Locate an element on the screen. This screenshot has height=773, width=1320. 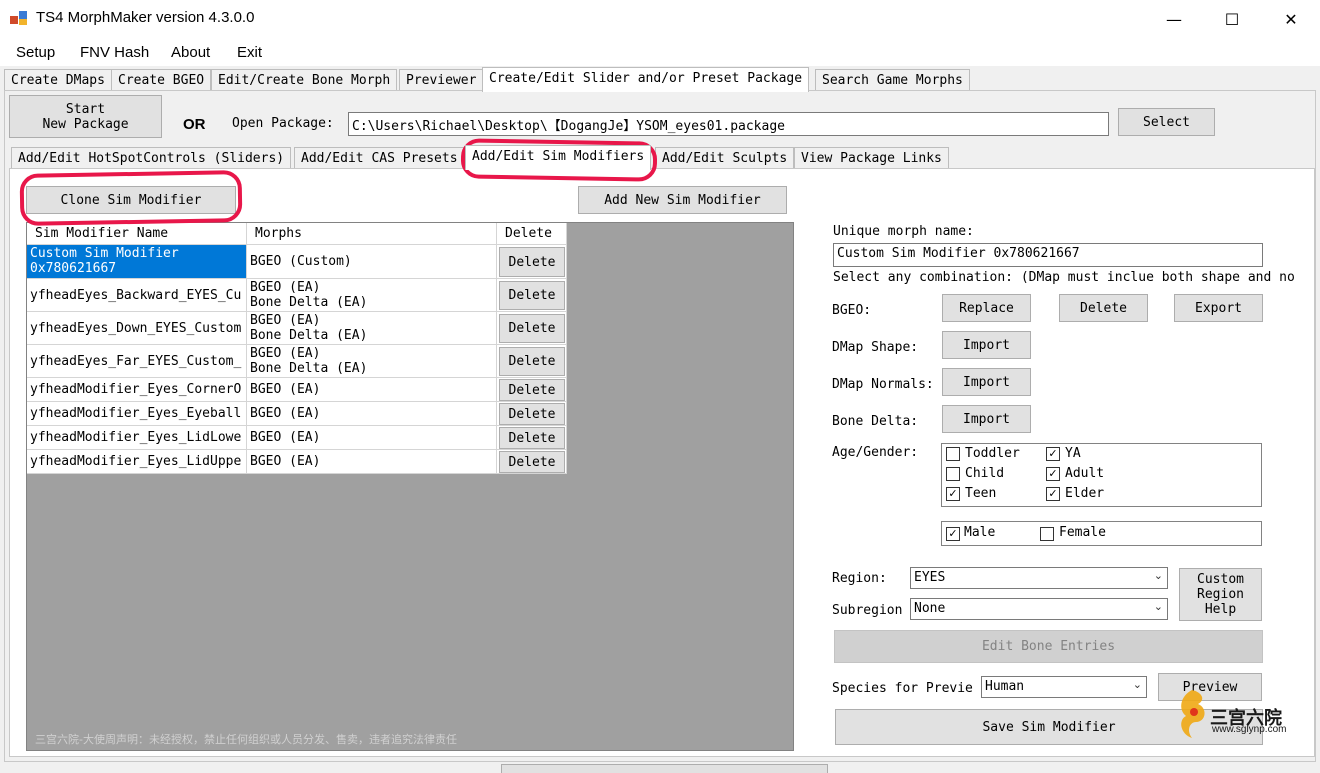
open-package-label: Open Package: is located at coordinates (283, 123).